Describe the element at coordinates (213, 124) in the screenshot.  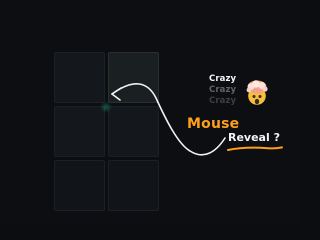
I see `headline-mouse: Mouse` at that location.